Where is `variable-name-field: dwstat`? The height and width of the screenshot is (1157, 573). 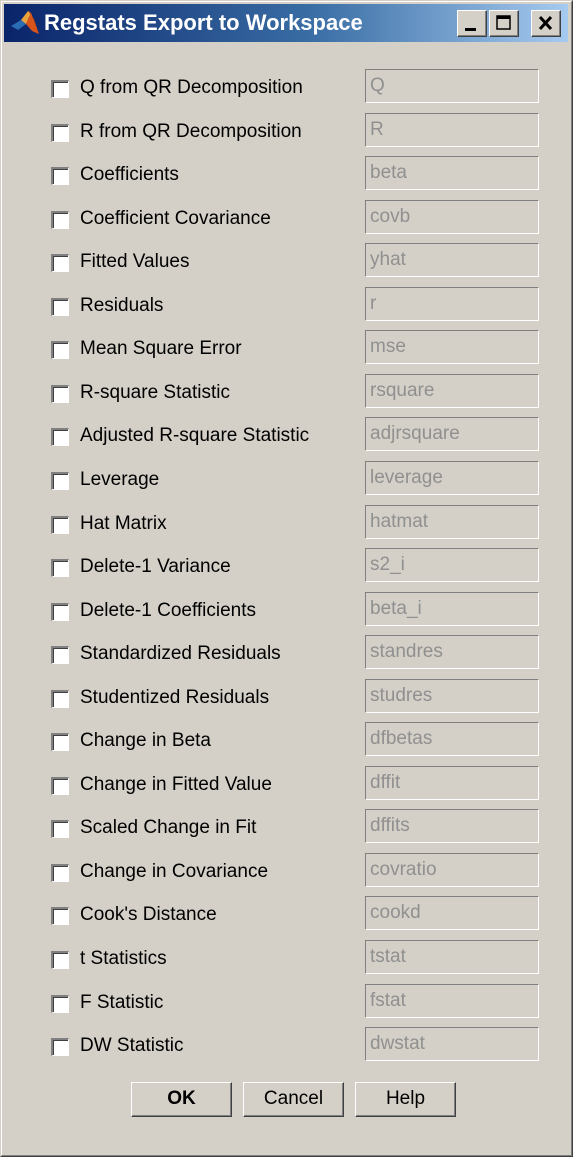 variable-name-field: dwstat is located at coordinates (452, 1044).